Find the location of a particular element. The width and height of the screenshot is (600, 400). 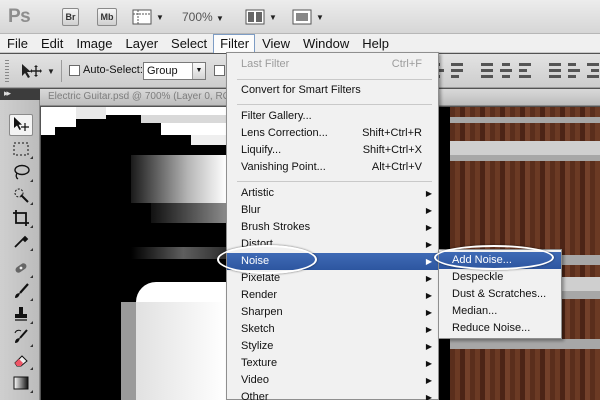

divider is located at coordinates (61, 71).